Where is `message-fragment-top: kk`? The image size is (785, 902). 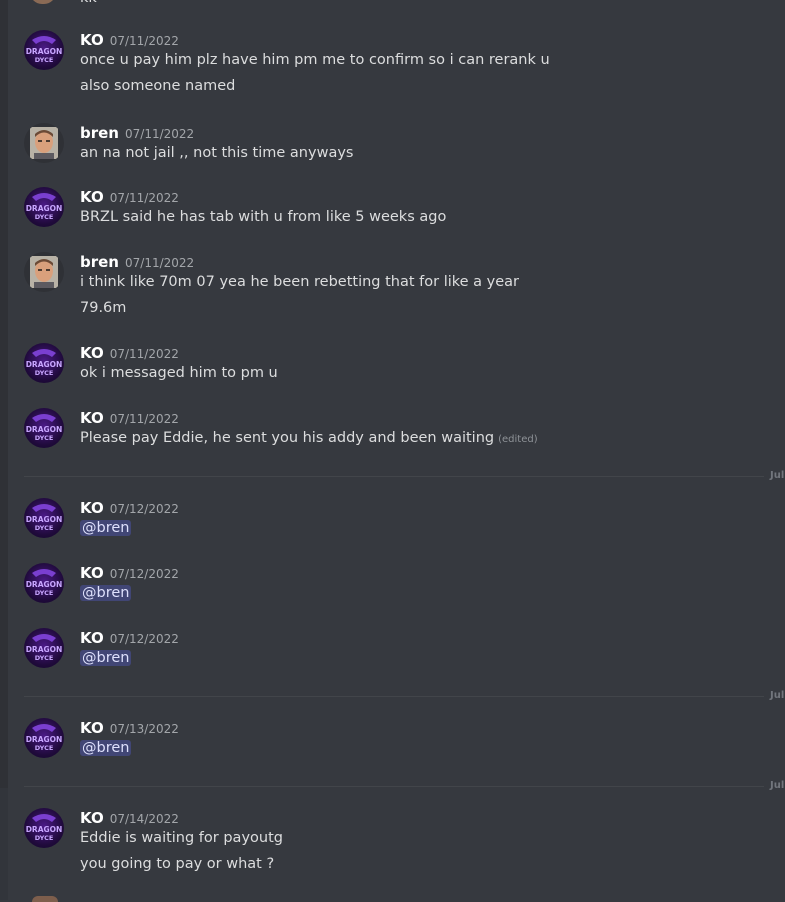 message-fragment-top: kk is located at coordinates (88, 3).